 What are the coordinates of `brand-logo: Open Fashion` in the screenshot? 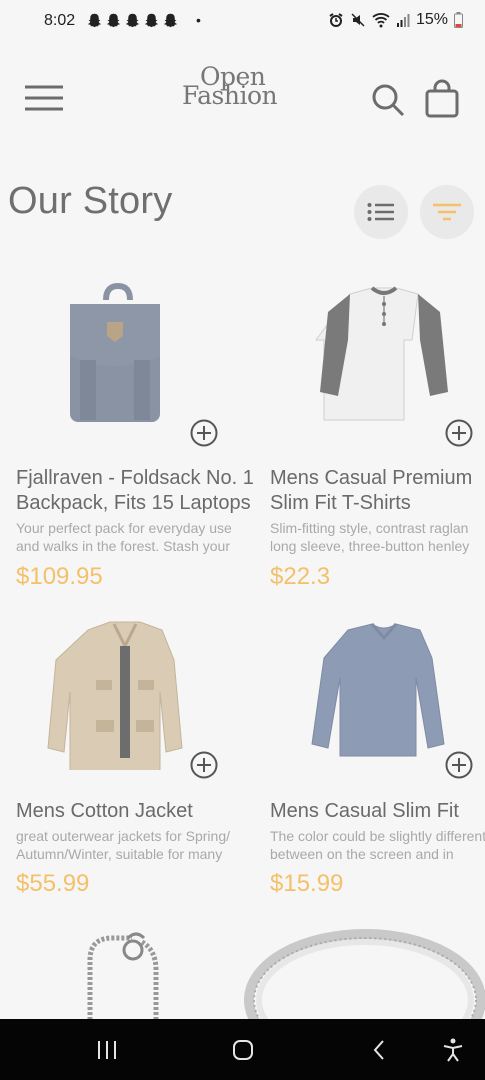 It's located at (235, 90).